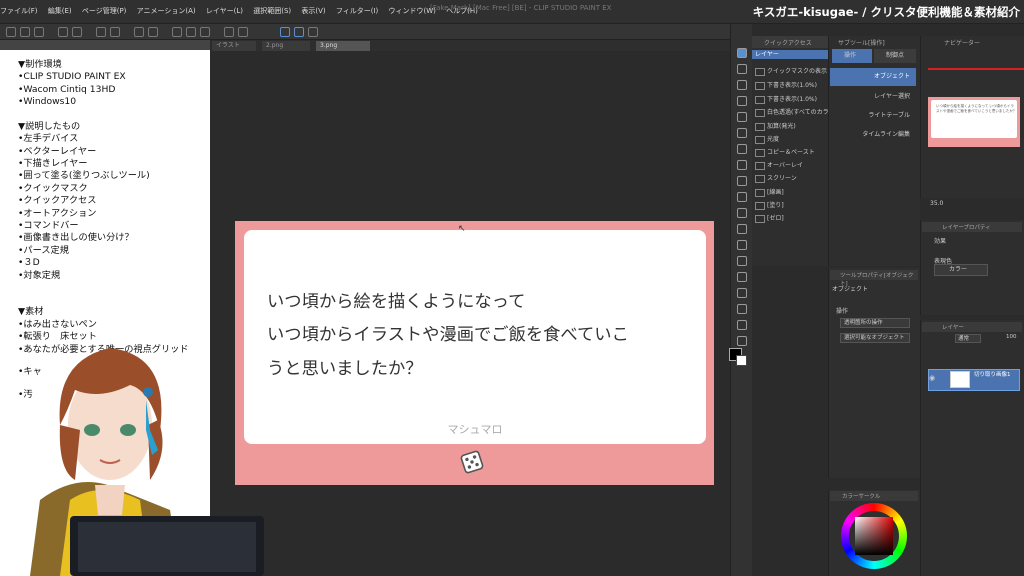 This screenshot has width=1024, height=576. What do you see at coordinates (139, 32) in the screenshot?
I see `transform-icon` at bounding box center [139, 32].